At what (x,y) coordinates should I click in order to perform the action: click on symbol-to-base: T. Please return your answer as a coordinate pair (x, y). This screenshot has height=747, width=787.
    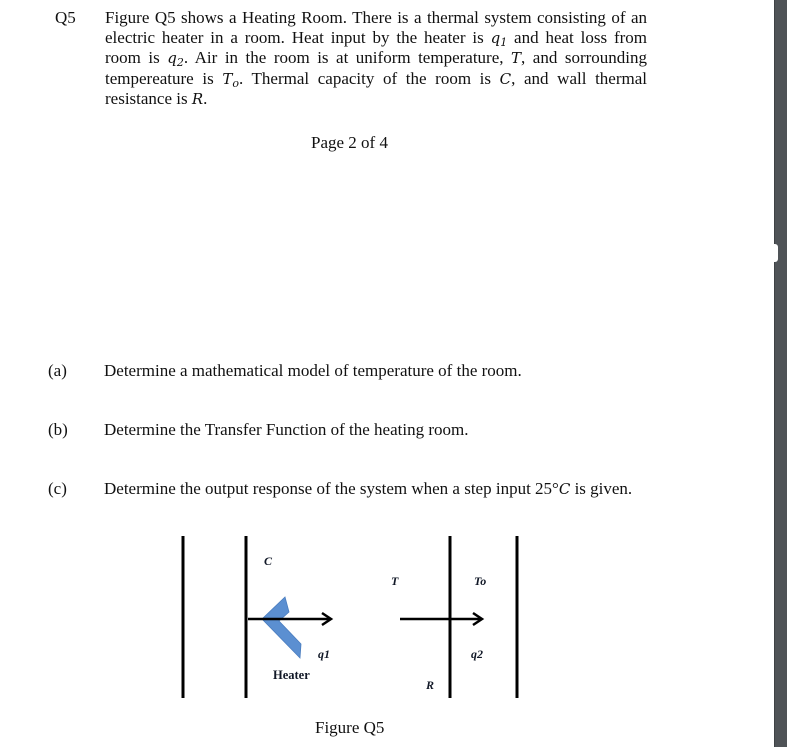
    Looking at the image, I should click on (227, 78).